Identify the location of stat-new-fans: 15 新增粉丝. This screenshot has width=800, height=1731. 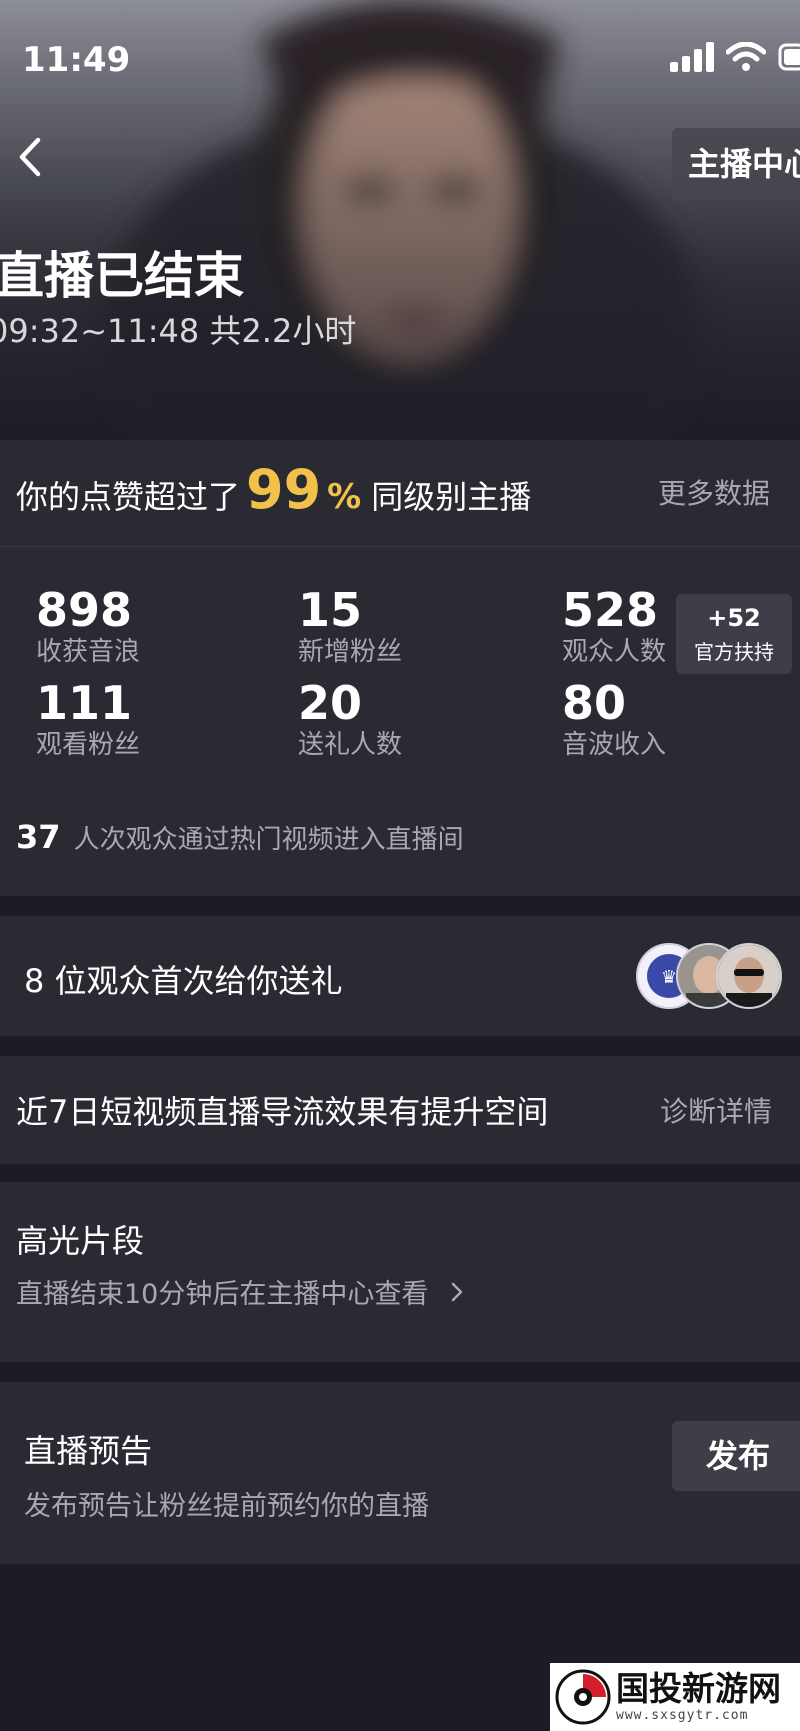
(350, 627).